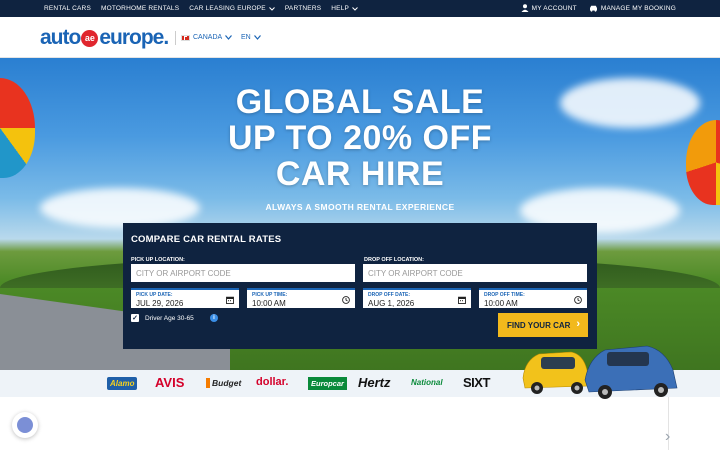 This screenshot has width=720, height=450. I want to click on dropoff-date-value: AUG 1, 2026, so click(391, 303).